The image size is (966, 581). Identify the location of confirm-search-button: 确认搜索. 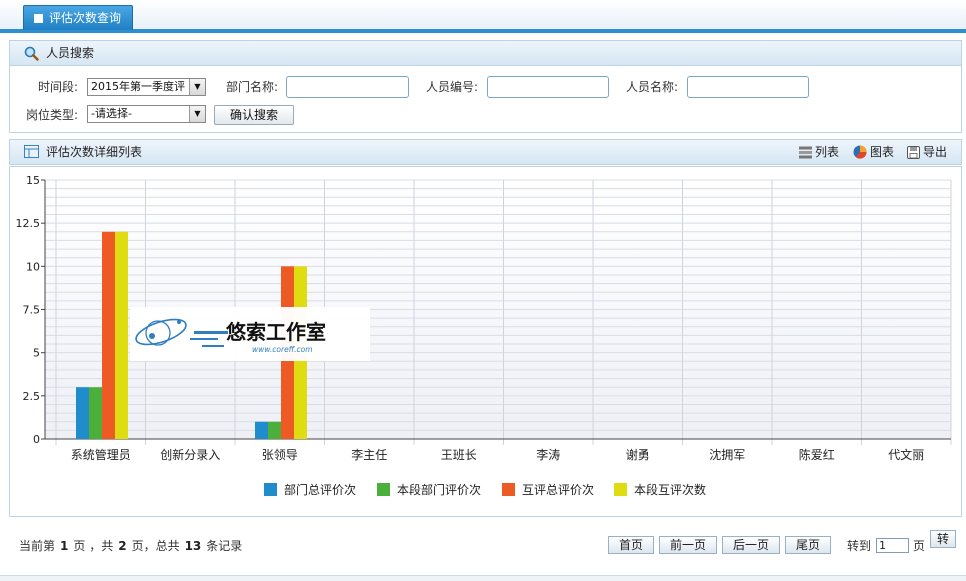
(254, 115).